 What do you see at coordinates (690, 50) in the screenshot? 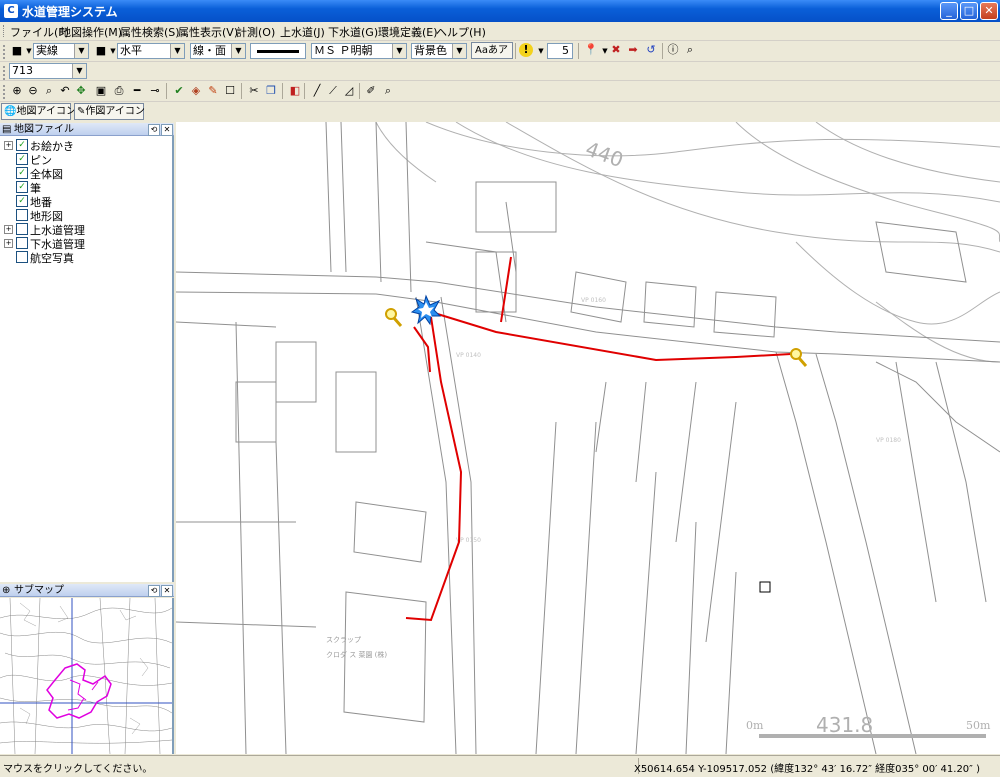
I see `search-icon: ⌕` at bounding box center [690, 50].